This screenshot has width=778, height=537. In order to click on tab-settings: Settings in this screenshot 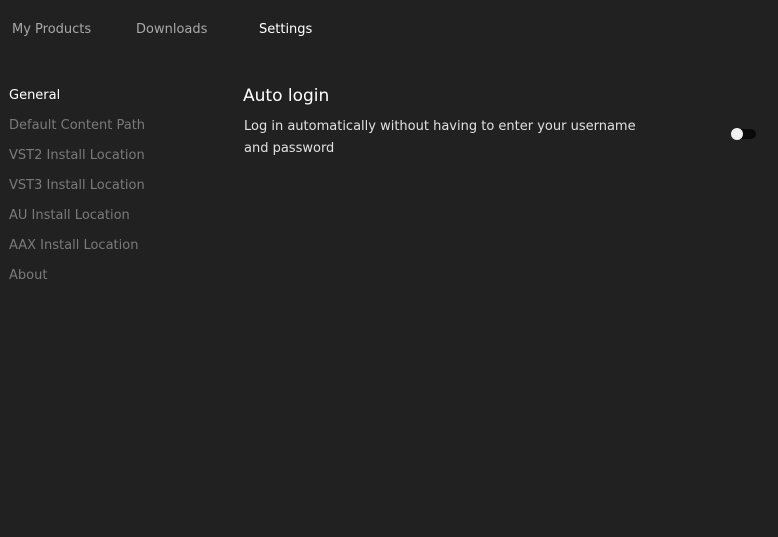, I will do `click(285, 29)`.